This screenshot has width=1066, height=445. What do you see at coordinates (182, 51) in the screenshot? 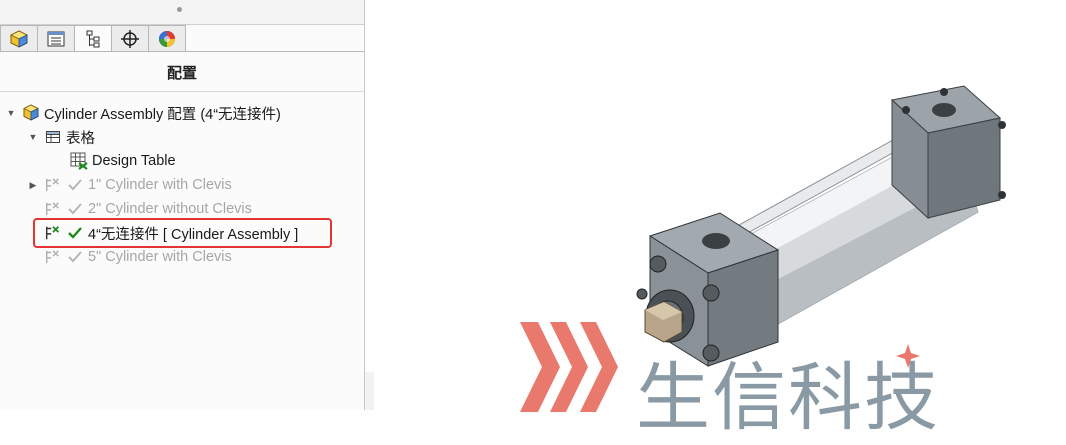
I see `tabs-divider` at bounding box center [182, 51].